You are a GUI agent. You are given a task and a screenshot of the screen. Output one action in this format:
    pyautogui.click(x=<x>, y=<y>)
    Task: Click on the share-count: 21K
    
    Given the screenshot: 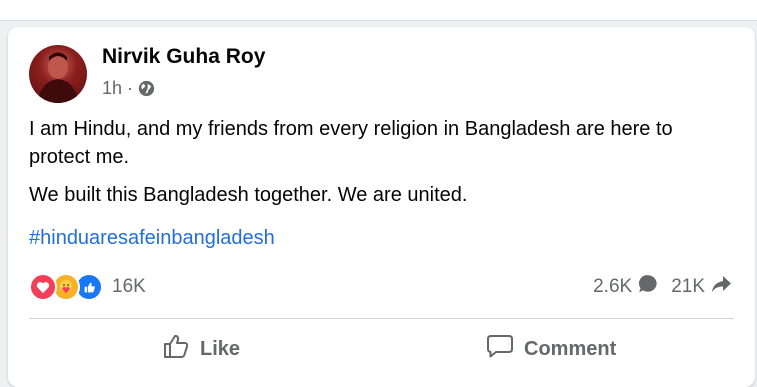 What is the action you would take?
    pyautogui.click(x=688, y=286)
    